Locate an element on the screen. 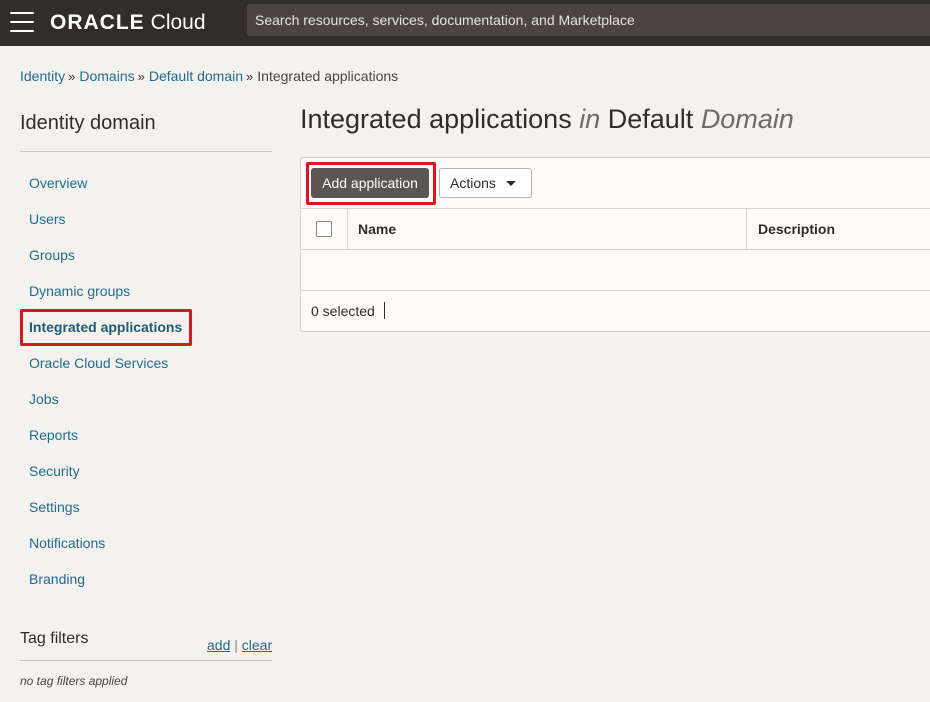 This screenshot has width=930, height=702. actions-dropdown-button: Actions is located at coordinates (485, 183).